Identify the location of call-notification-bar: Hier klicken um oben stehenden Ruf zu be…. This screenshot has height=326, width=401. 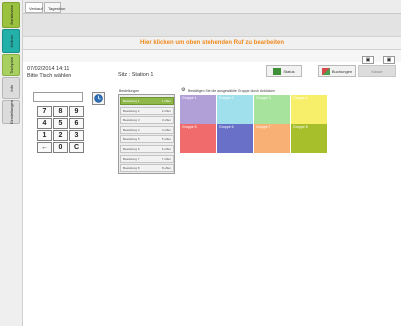
(212, 43).